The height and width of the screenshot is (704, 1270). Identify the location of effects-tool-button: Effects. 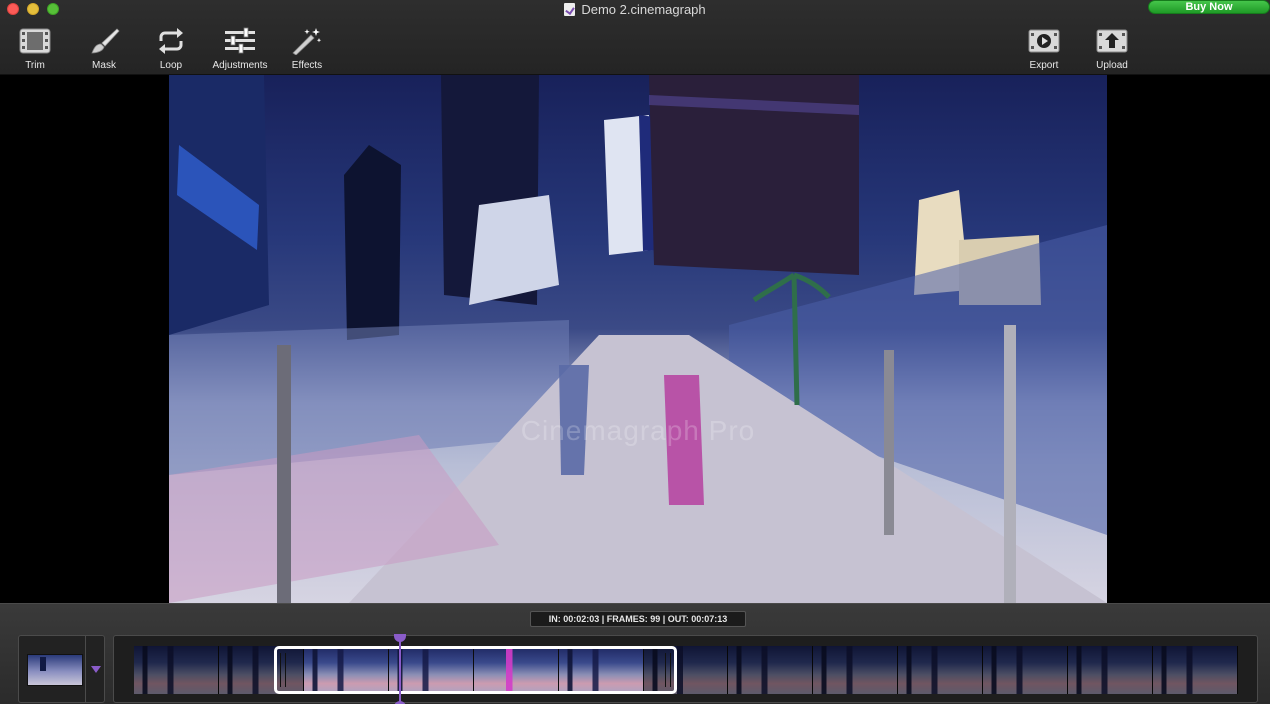
(307, 49).